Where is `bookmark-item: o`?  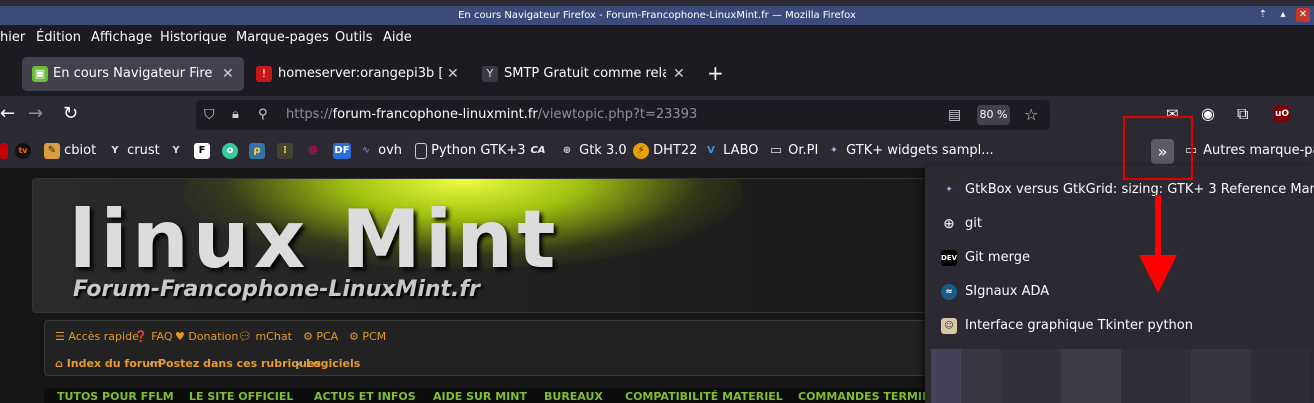
bookmark-item: o is located at coordinates (230, 151).